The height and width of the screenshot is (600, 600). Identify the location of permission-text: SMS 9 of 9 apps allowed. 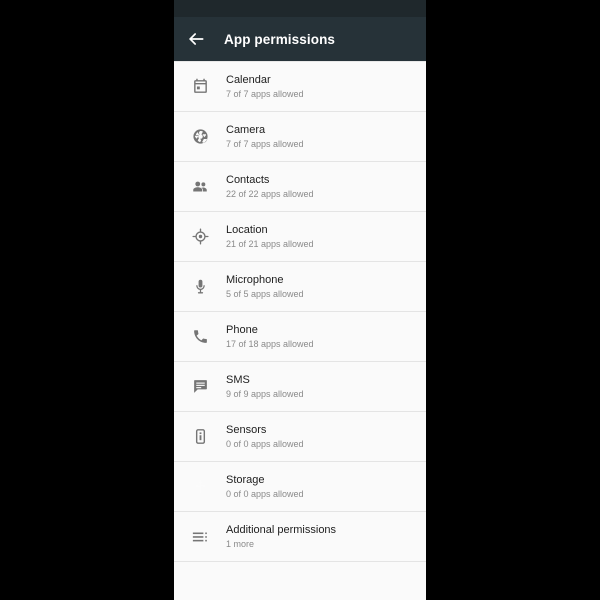
(265, 387).